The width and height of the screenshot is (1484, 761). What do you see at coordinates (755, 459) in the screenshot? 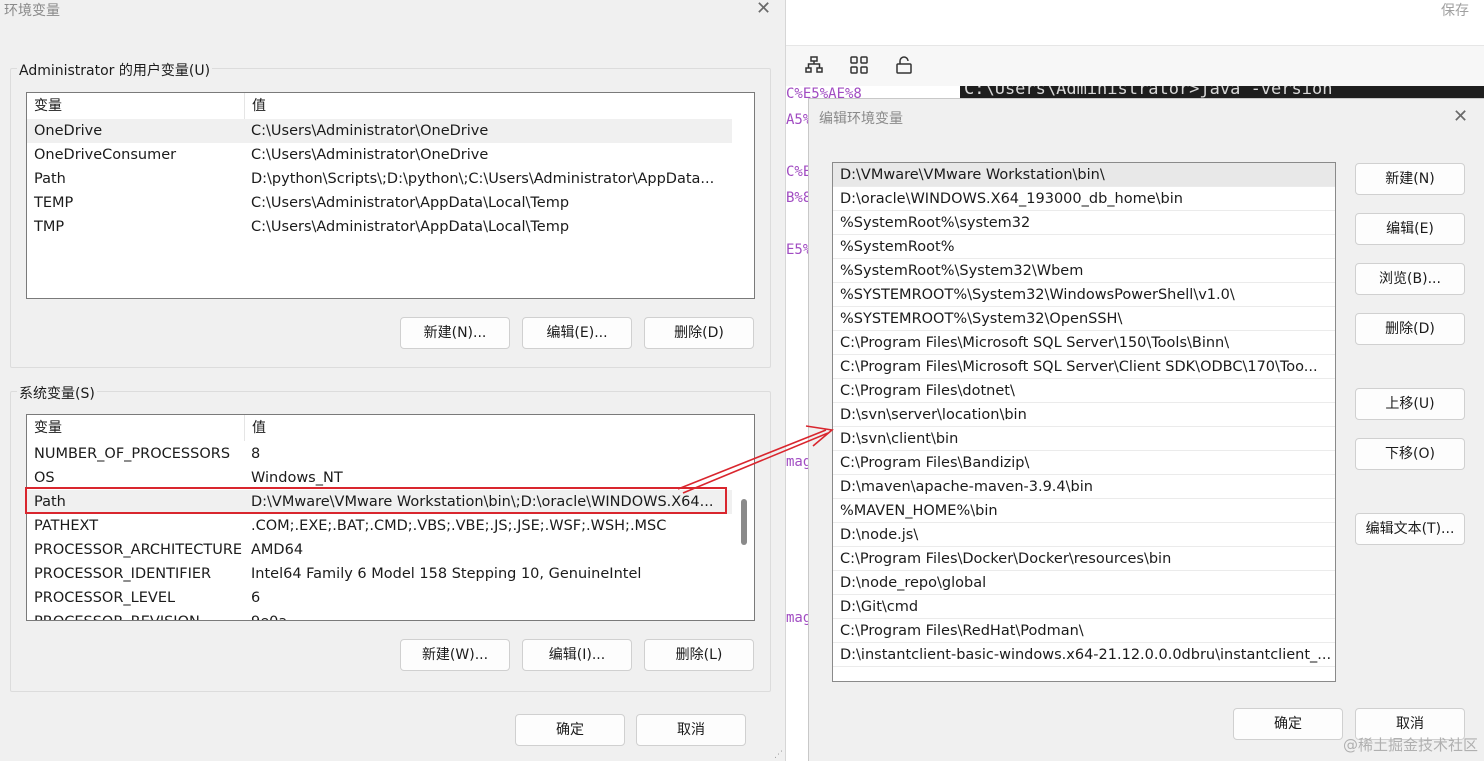
I see `annotation-arrow` at bounding box center [755, 459].